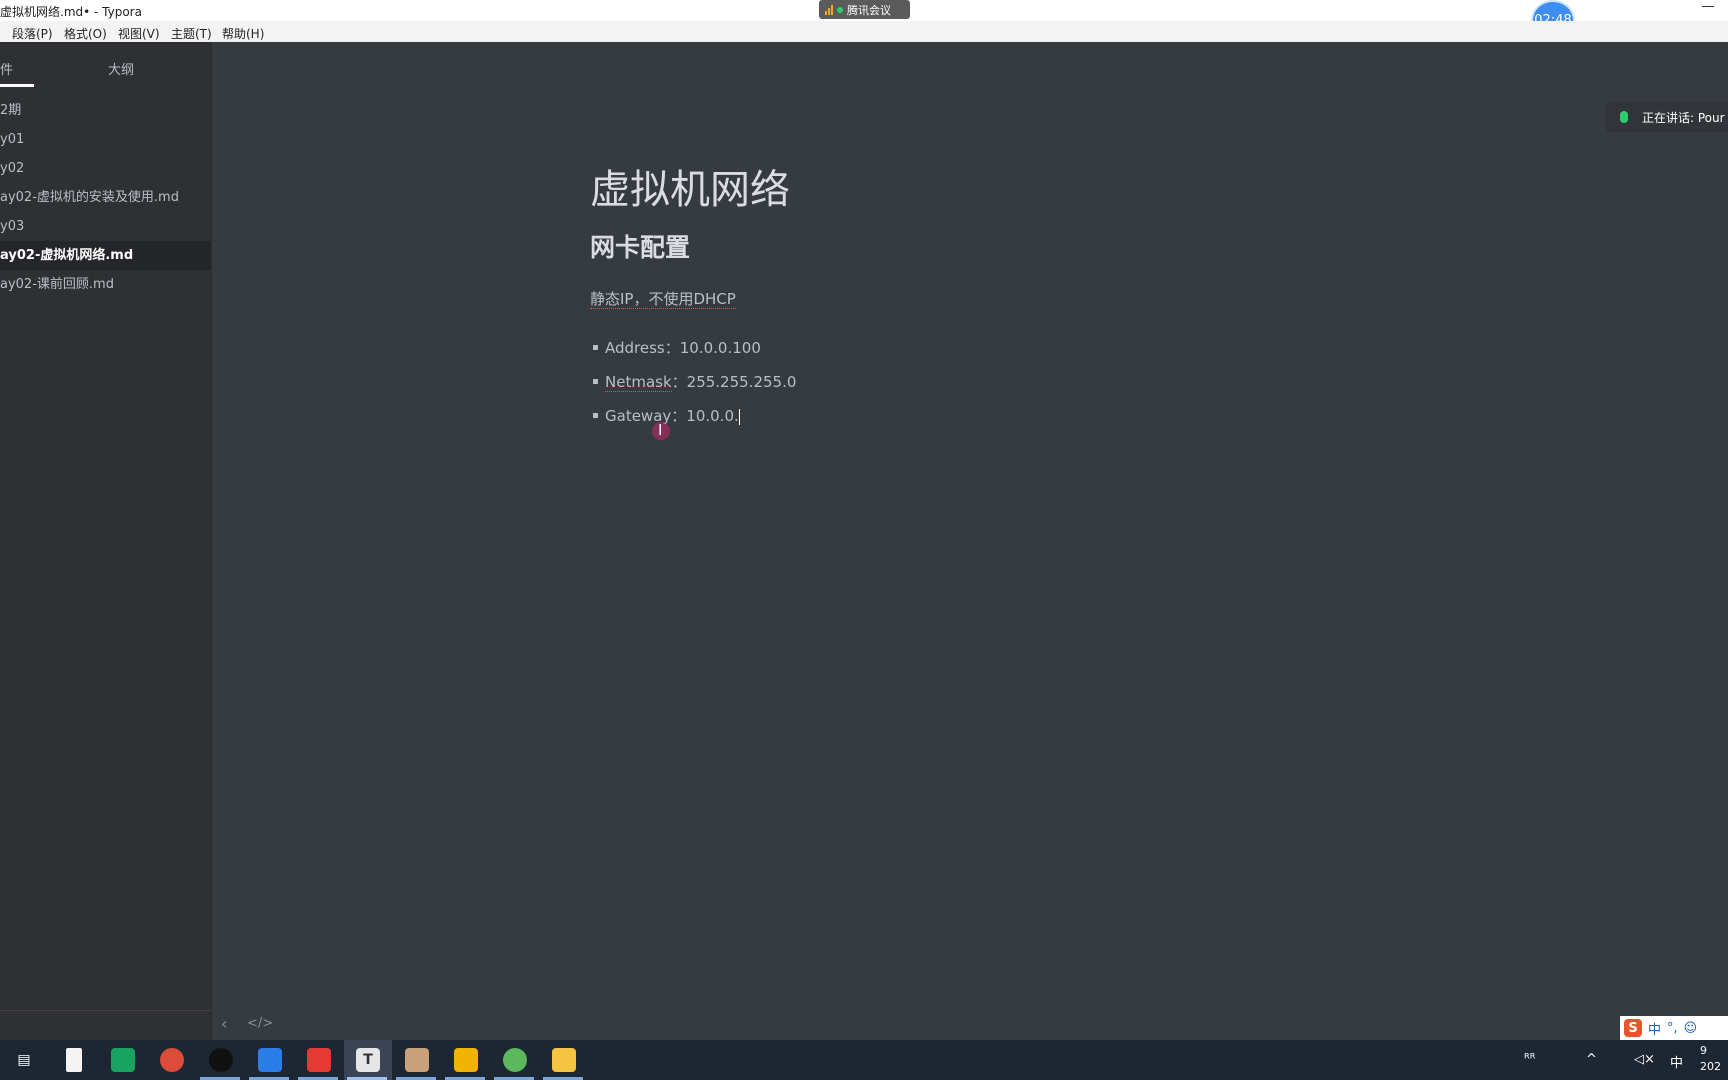 The width and height of the screenshot is (1728, 1080). I want to click on speaking-indicator: 正在讲话: Pour, so click(1667, 117).